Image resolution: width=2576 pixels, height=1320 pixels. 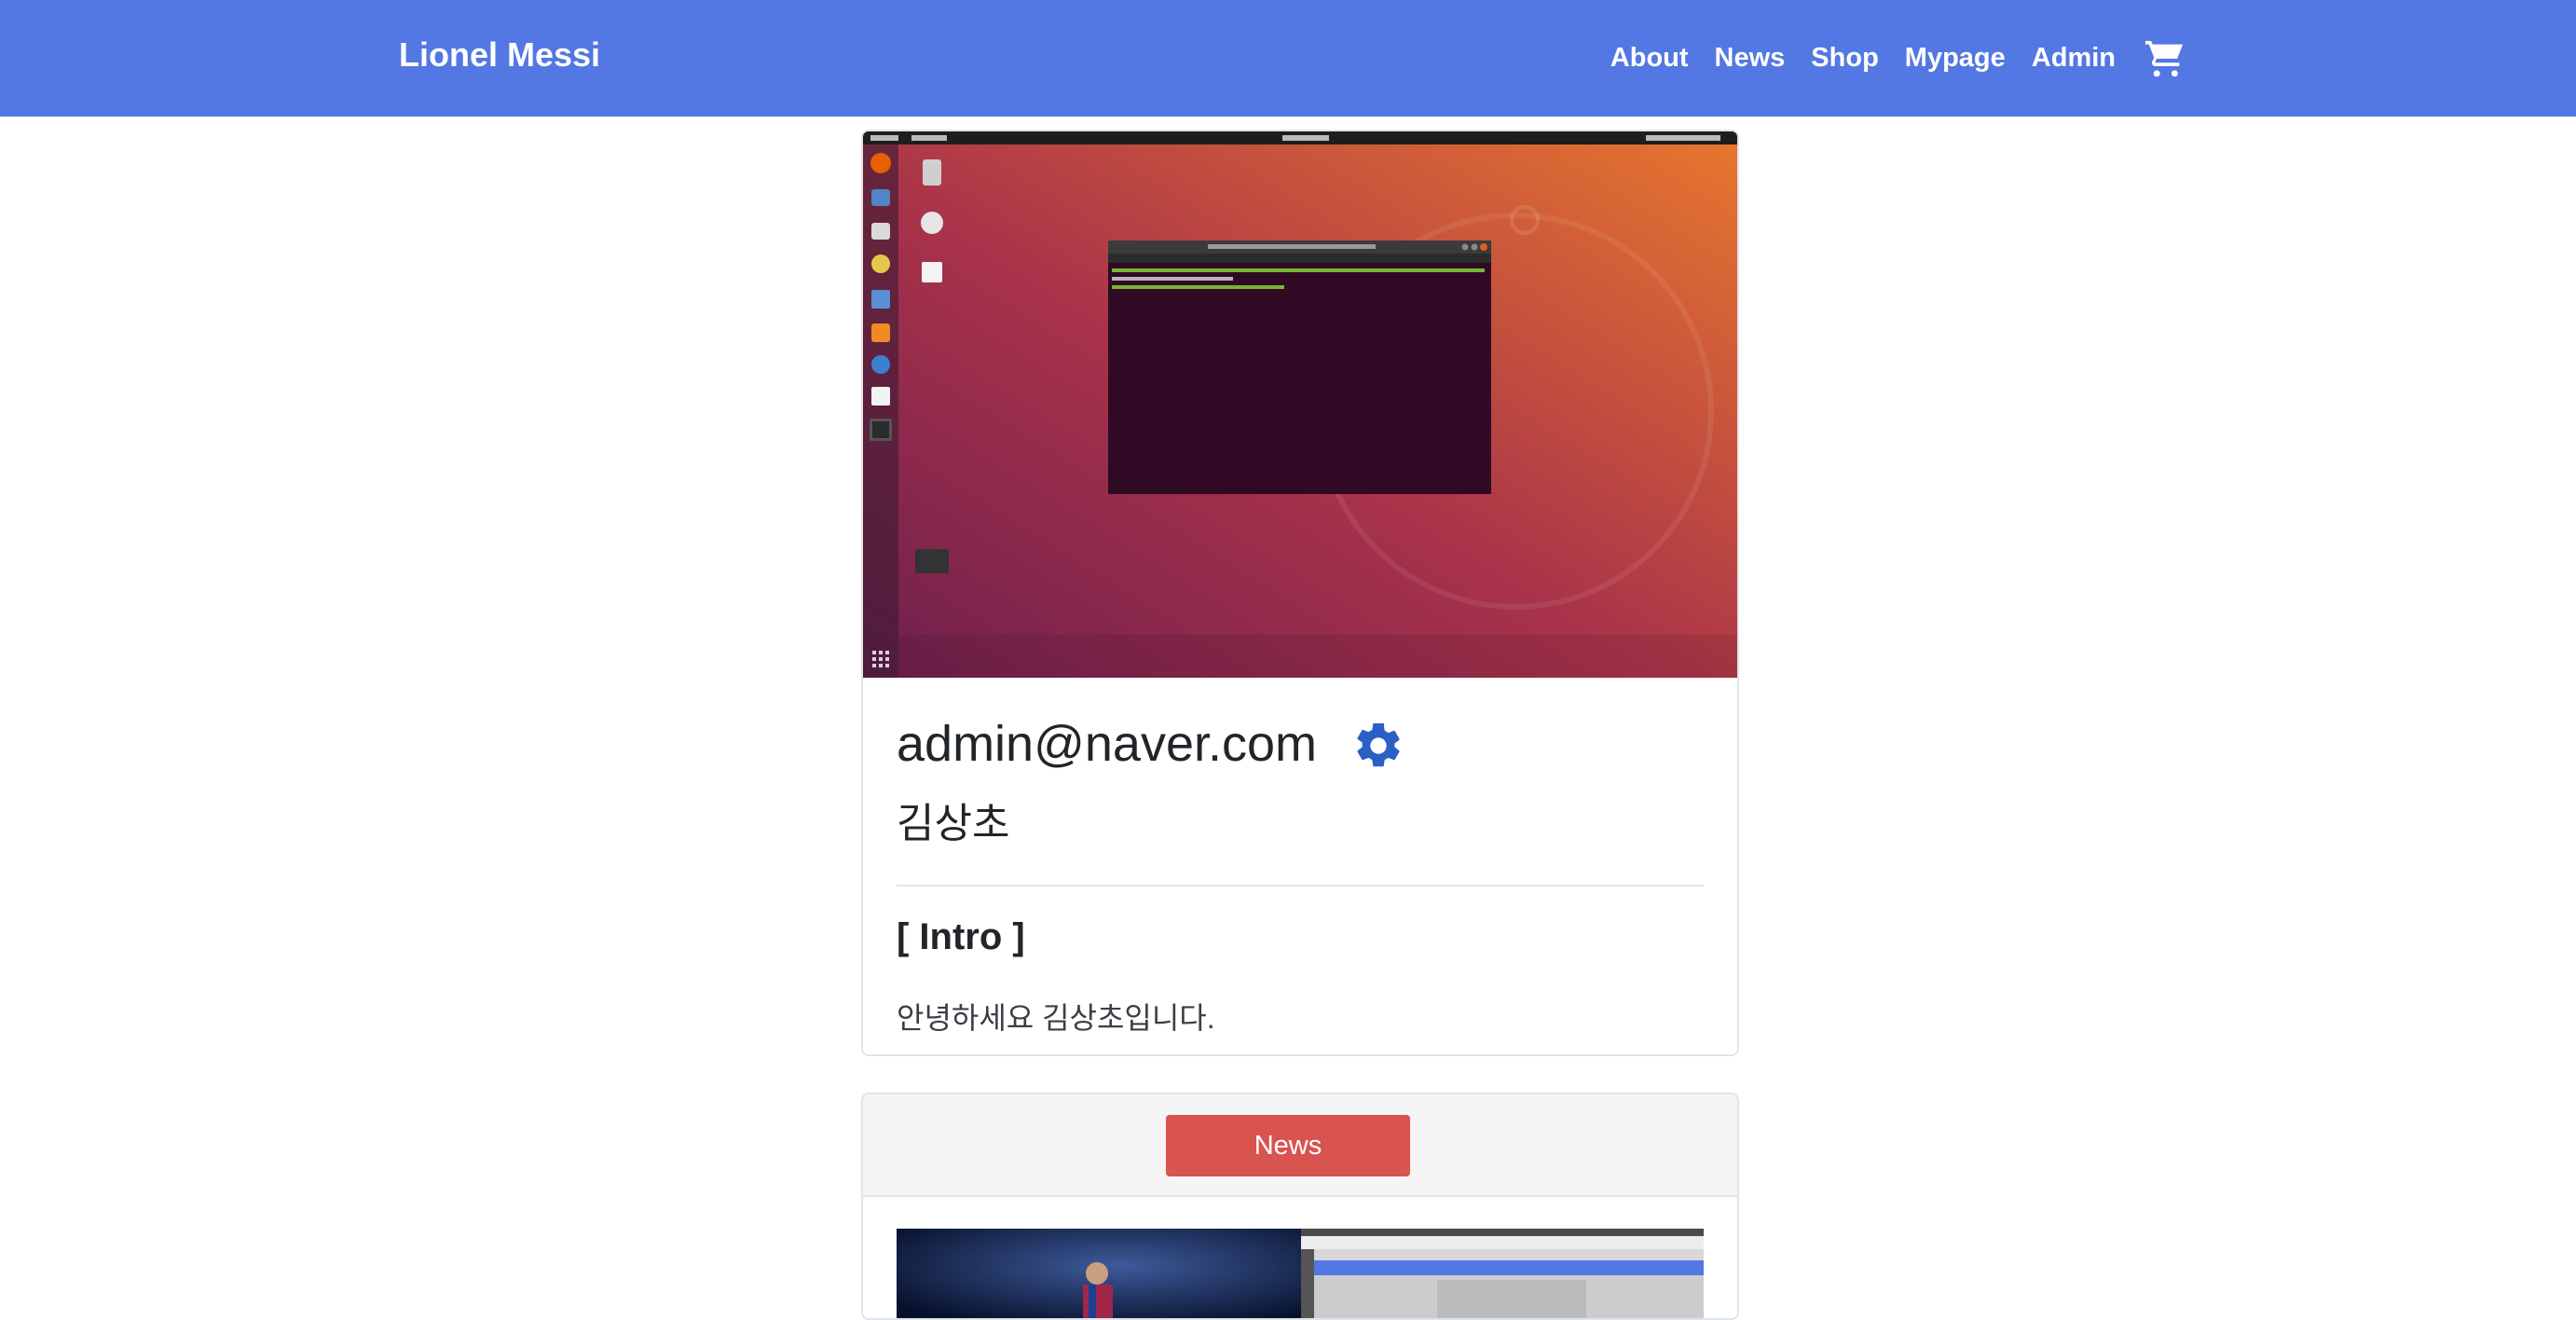 I want to click on nav-admin-link: Admin, so click(x=2074, y=58).